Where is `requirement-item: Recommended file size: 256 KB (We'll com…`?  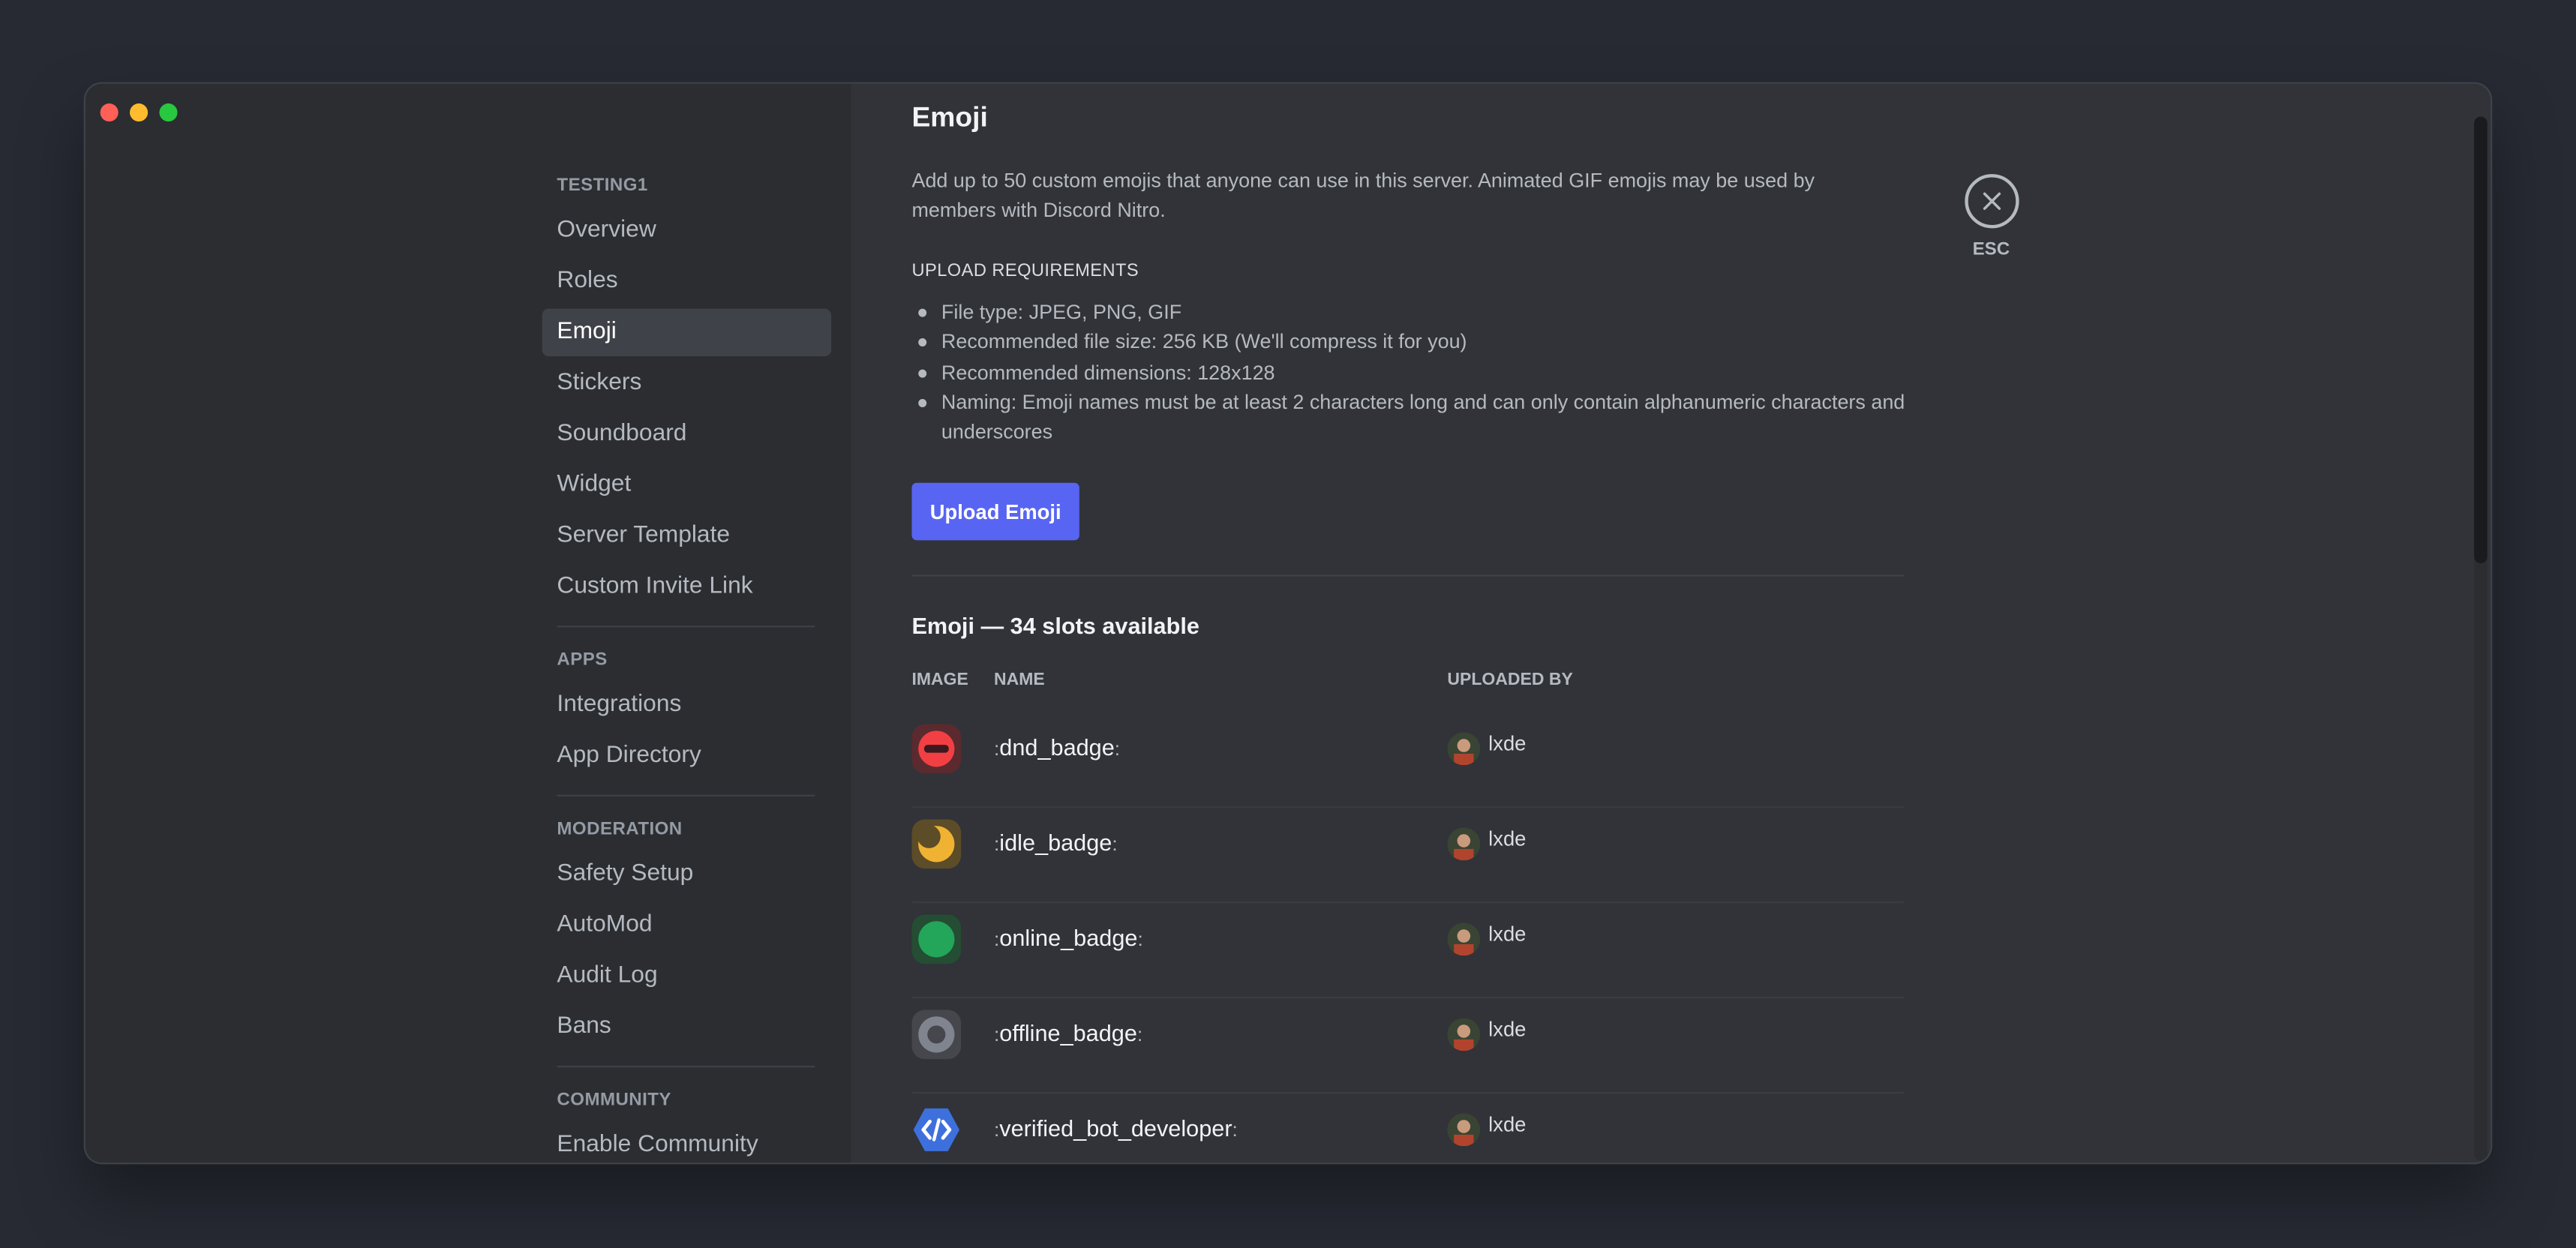
requirement-item: Recommended file size: 256 KB (We'll com… is located at coordinates (1412, 342).